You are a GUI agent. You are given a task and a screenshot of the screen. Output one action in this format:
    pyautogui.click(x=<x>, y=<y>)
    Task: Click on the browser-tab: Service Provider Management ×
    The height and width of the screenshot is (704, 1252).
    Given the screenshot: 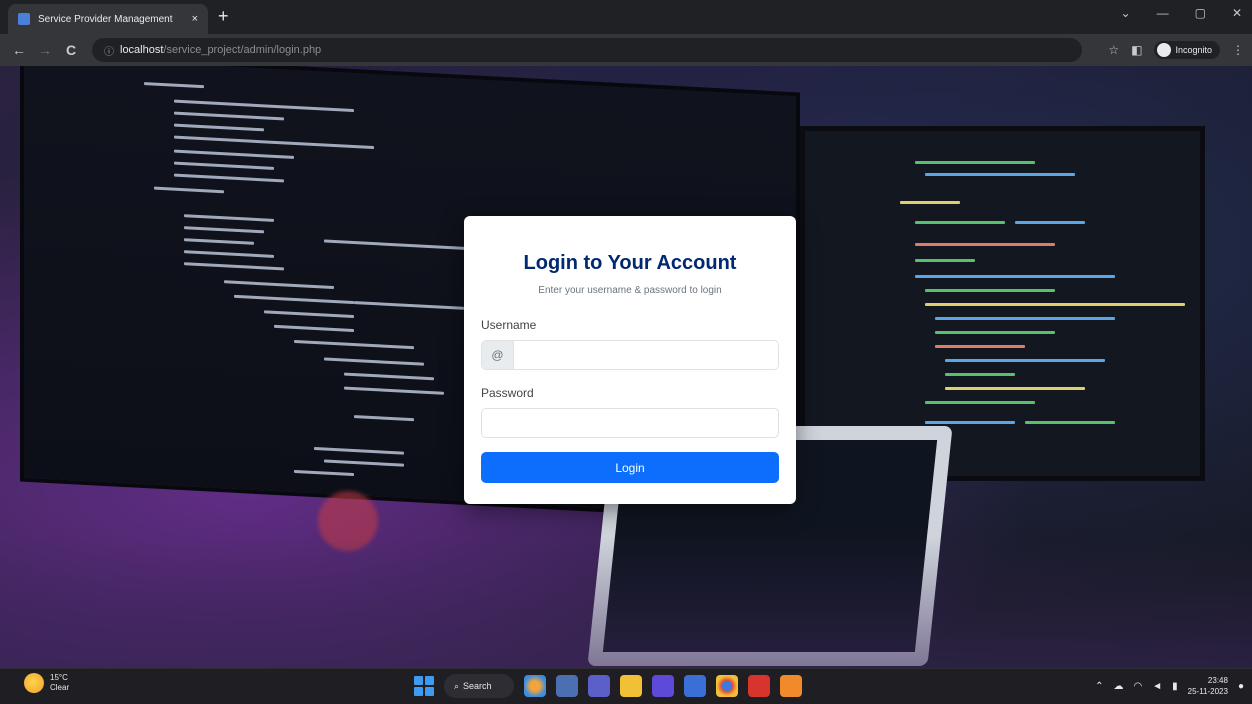 What is the action you would take?
    pyautogui.click(x=108, y=19)
    